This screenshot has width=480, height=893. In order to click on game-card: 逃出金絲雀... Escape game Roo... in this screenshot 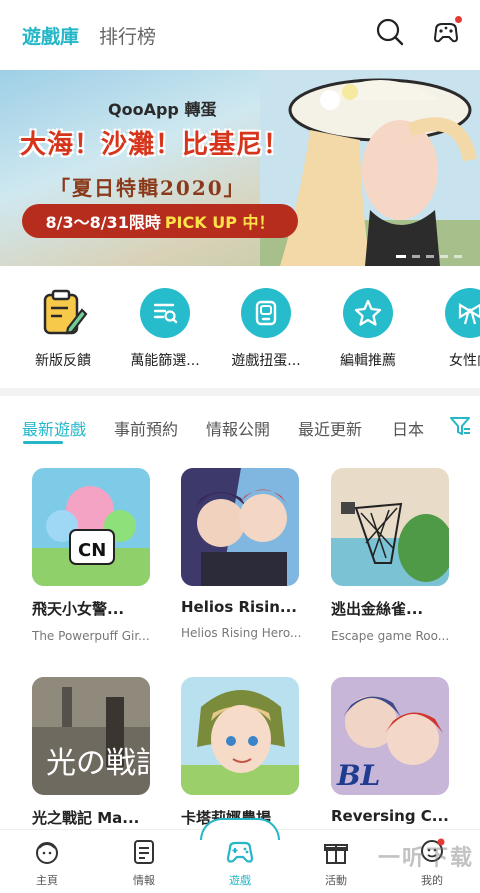, I will do `click(394, 555)`.